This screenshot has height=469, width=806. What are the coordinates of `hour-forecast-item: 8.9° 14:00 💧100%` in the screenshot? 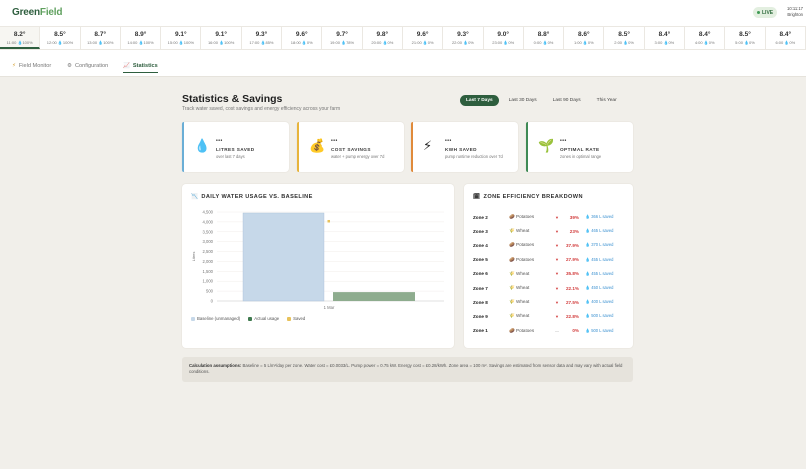 It's located at (141, 38).